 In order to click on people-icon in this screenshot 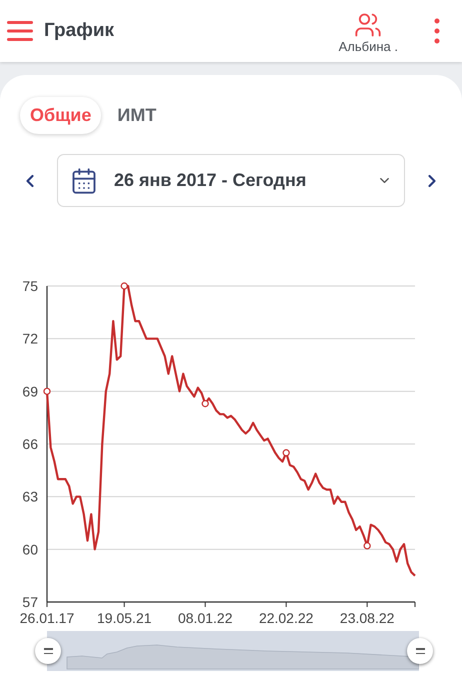, I will do `click(368, 25)`.